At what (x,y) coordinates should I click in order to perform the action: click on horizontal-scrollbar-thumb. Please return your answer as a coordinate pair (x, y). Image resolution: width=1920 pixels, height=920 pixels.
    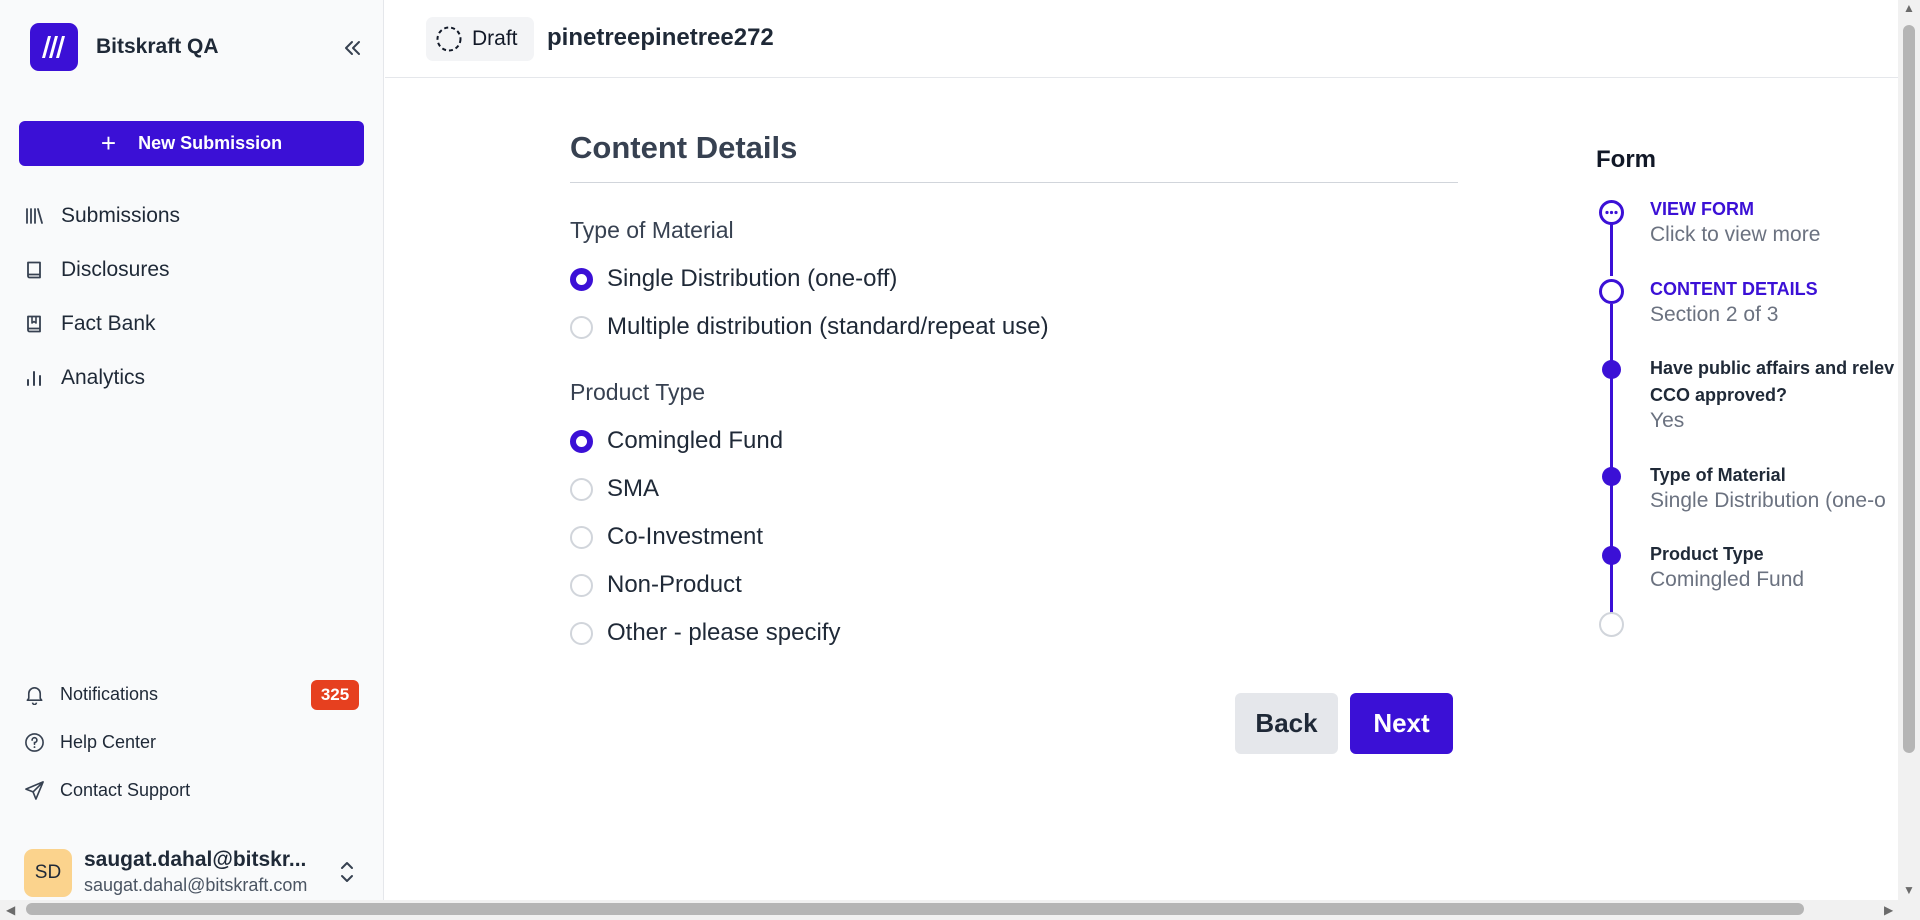
    Looking at the image, I should click on (915, 909).